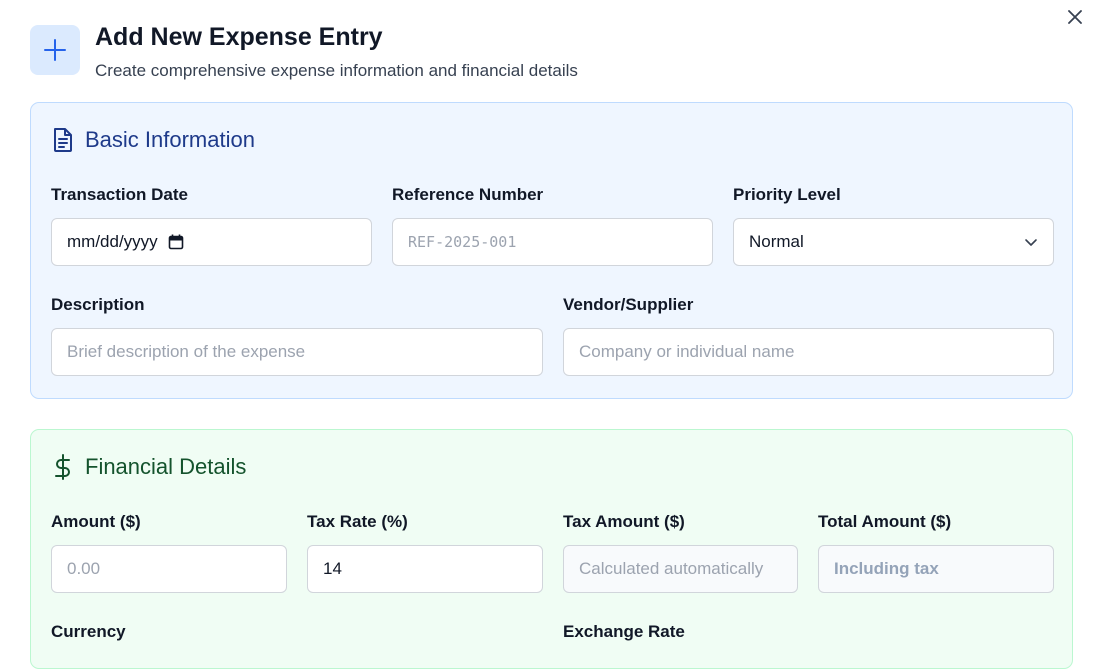 This screenshot has height=669, width=1107. I want to click on transaction-date-label: Transaction Date, so click(119, 194).